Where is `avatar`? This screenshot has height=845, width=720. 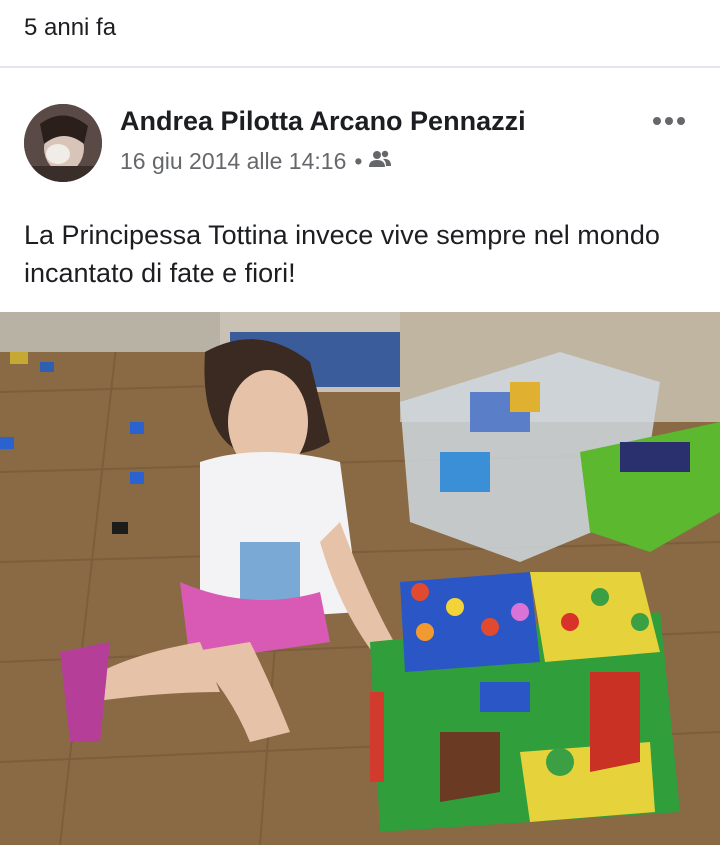 avatar is located at coordinates (63, 143).